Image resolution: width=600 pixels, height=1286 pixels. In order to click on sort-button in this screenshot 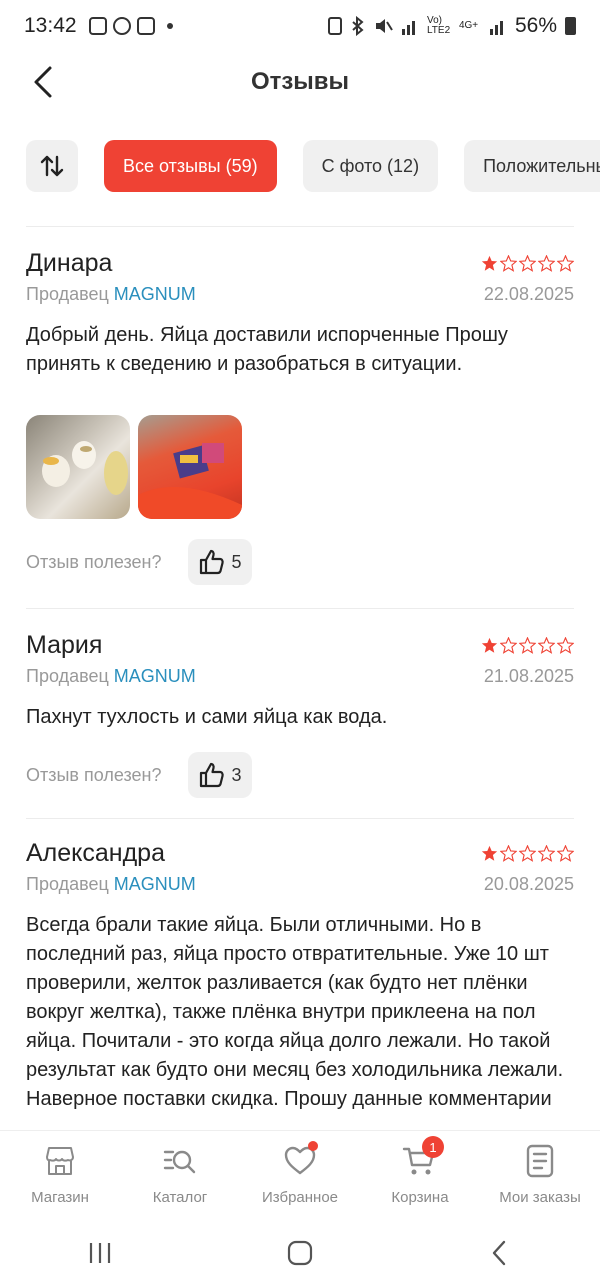, I will do `click(52, 166)`.